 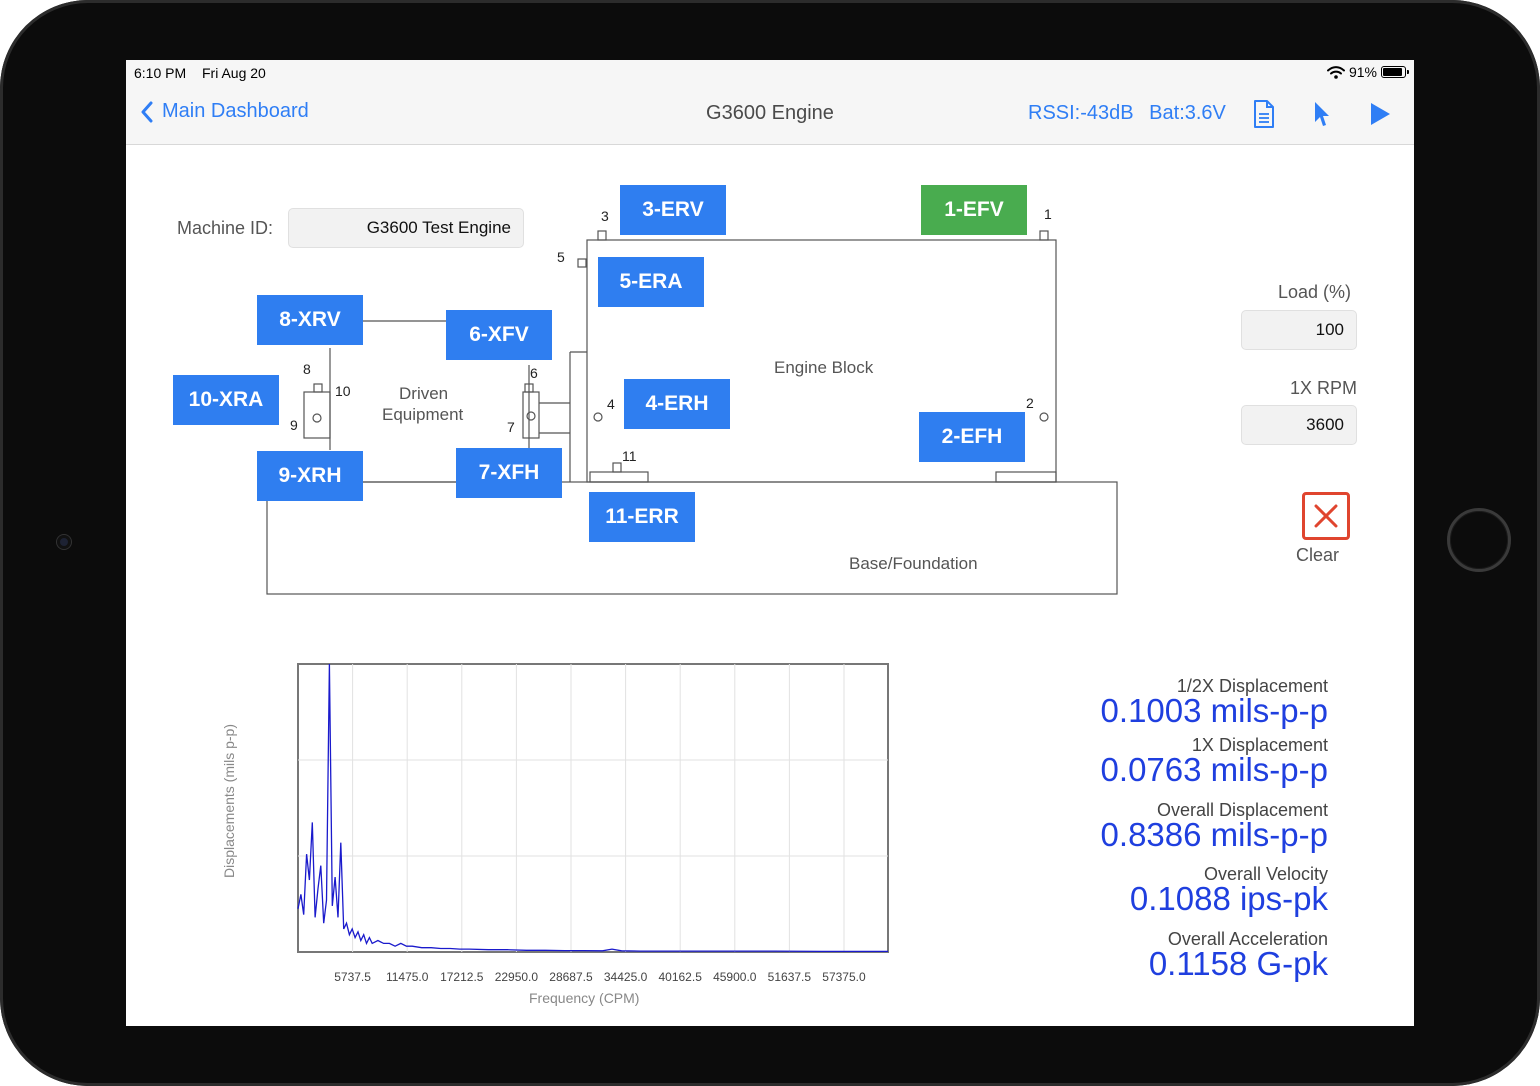 I want to click on point-number: 9, so click(x=294, y=425).